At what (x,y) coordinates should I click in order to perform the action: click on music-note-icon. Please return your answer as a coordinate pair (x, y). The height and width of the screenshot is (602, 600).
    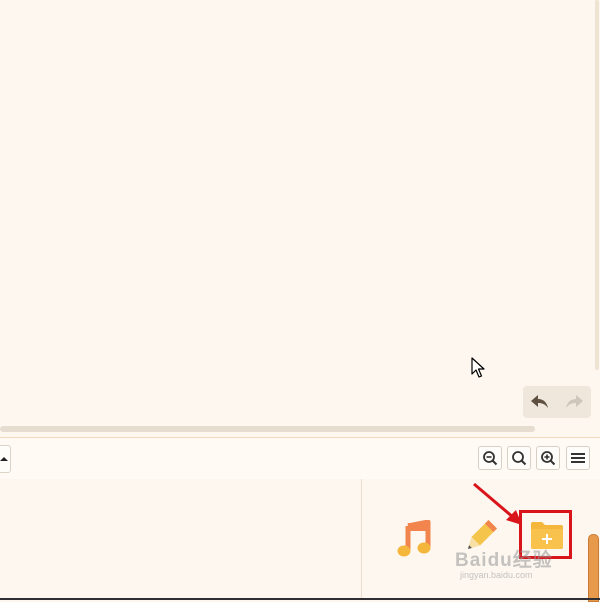
    Looking at the image, I should click on (415, 539).